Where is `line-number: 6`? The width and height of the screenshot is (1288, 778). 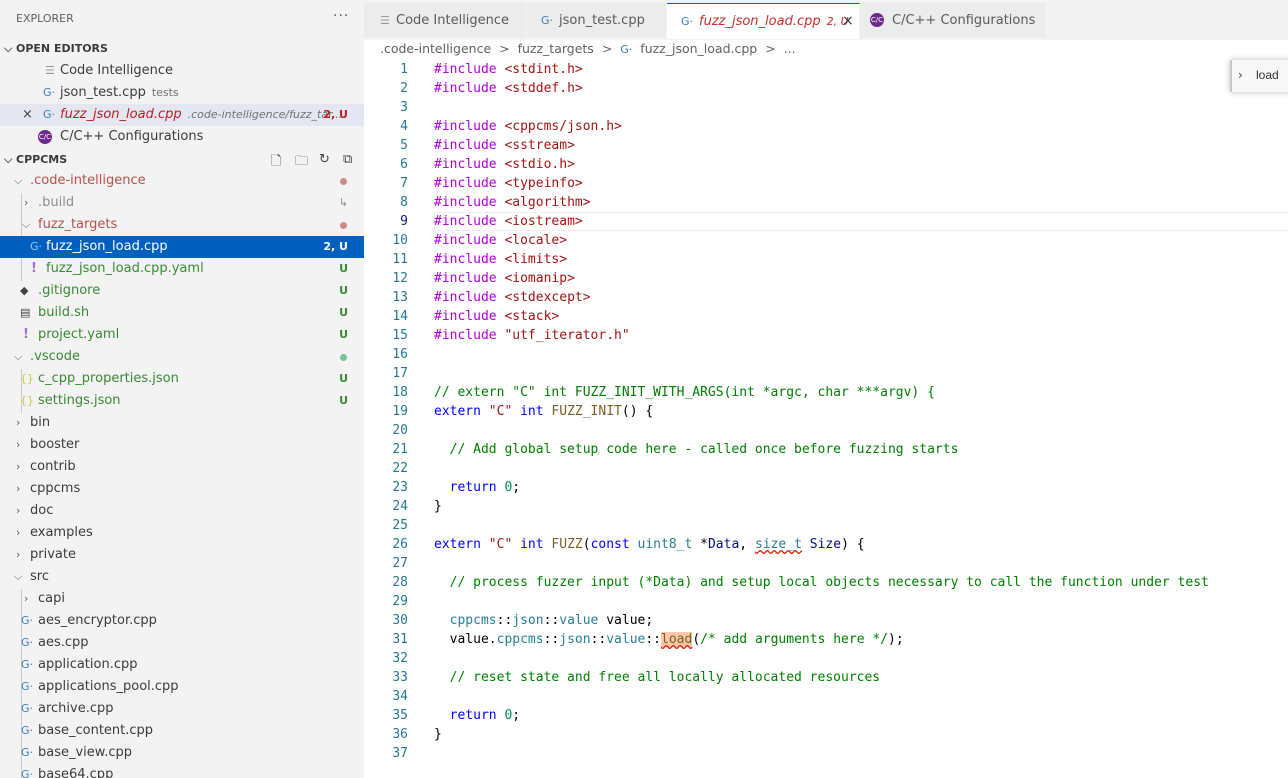
line-number: 6 is located at coordinates (404, 164).